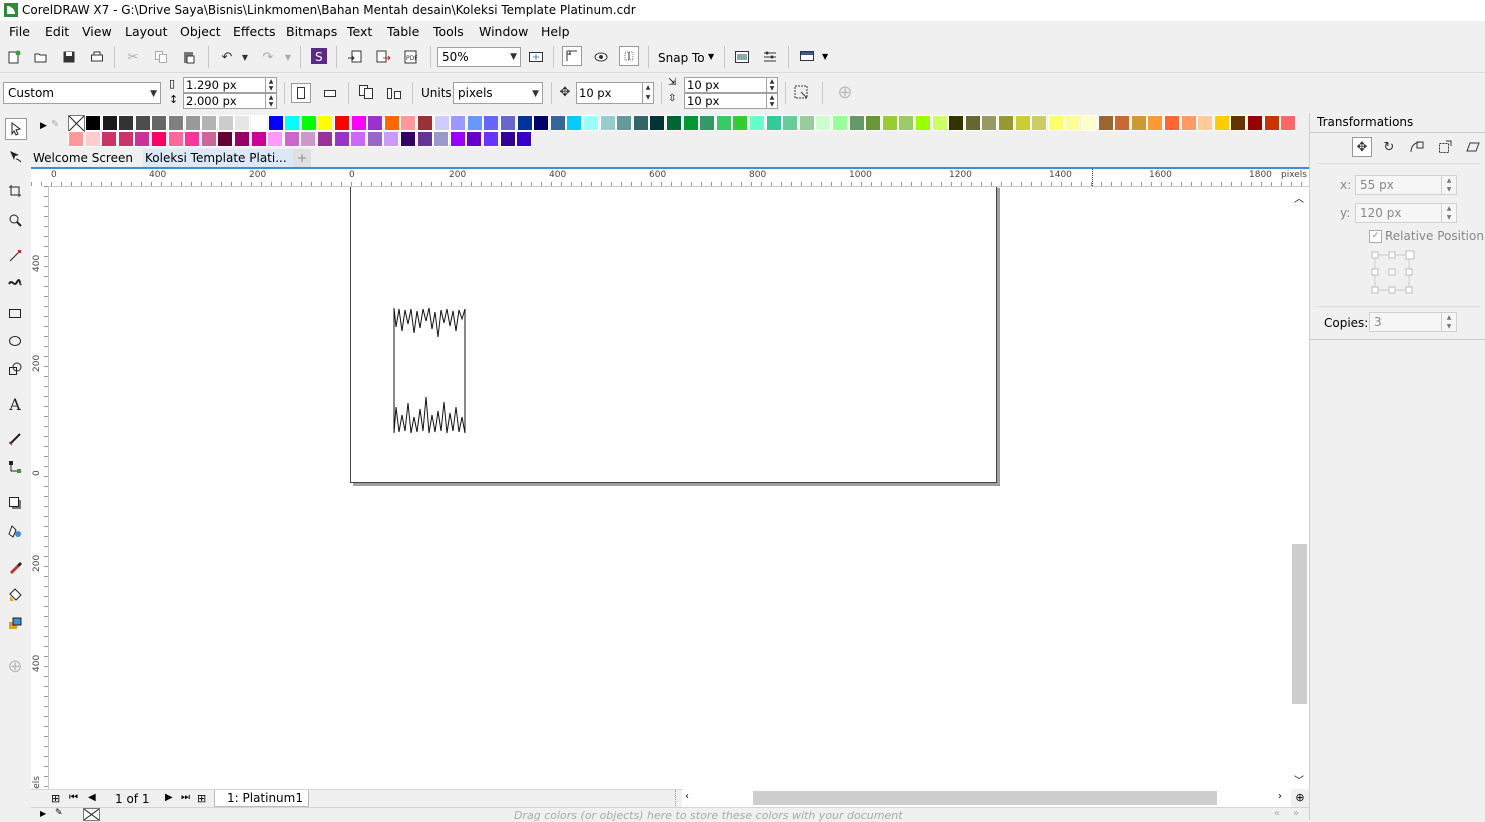 This screenshot has height=822, width=1485. Describe the element at coordinates (169, 797) in the screenshot. I see `next-page-icon: ▶` at that location.